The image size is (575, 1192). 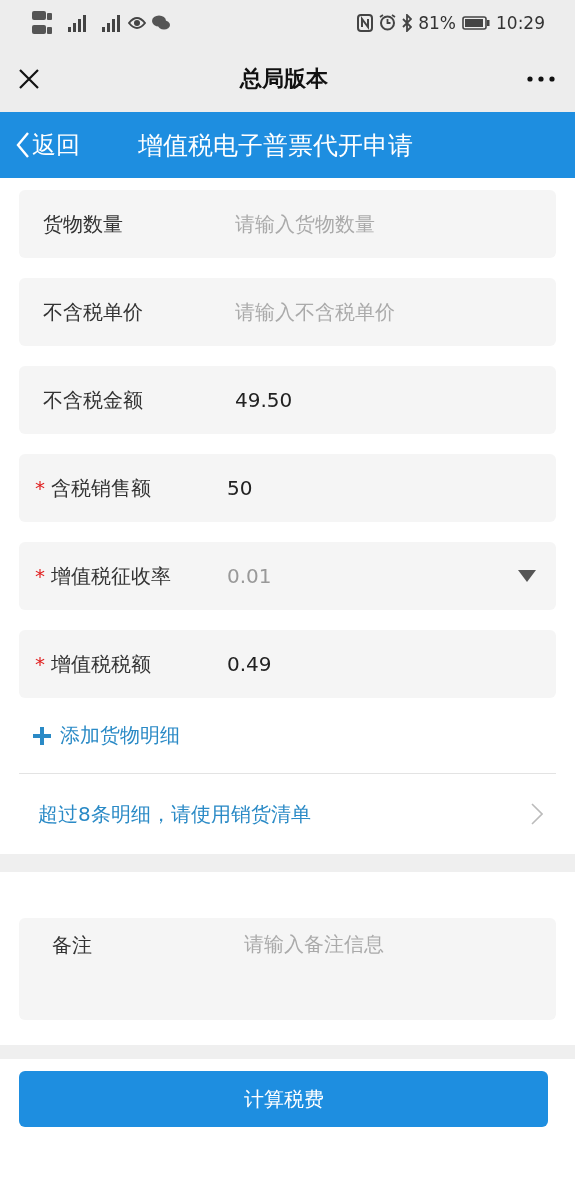 What do you see at coordinates (93, 312) in the screenshot?
I see `field-label: 不含税单价` at bounding box center [93, 312].